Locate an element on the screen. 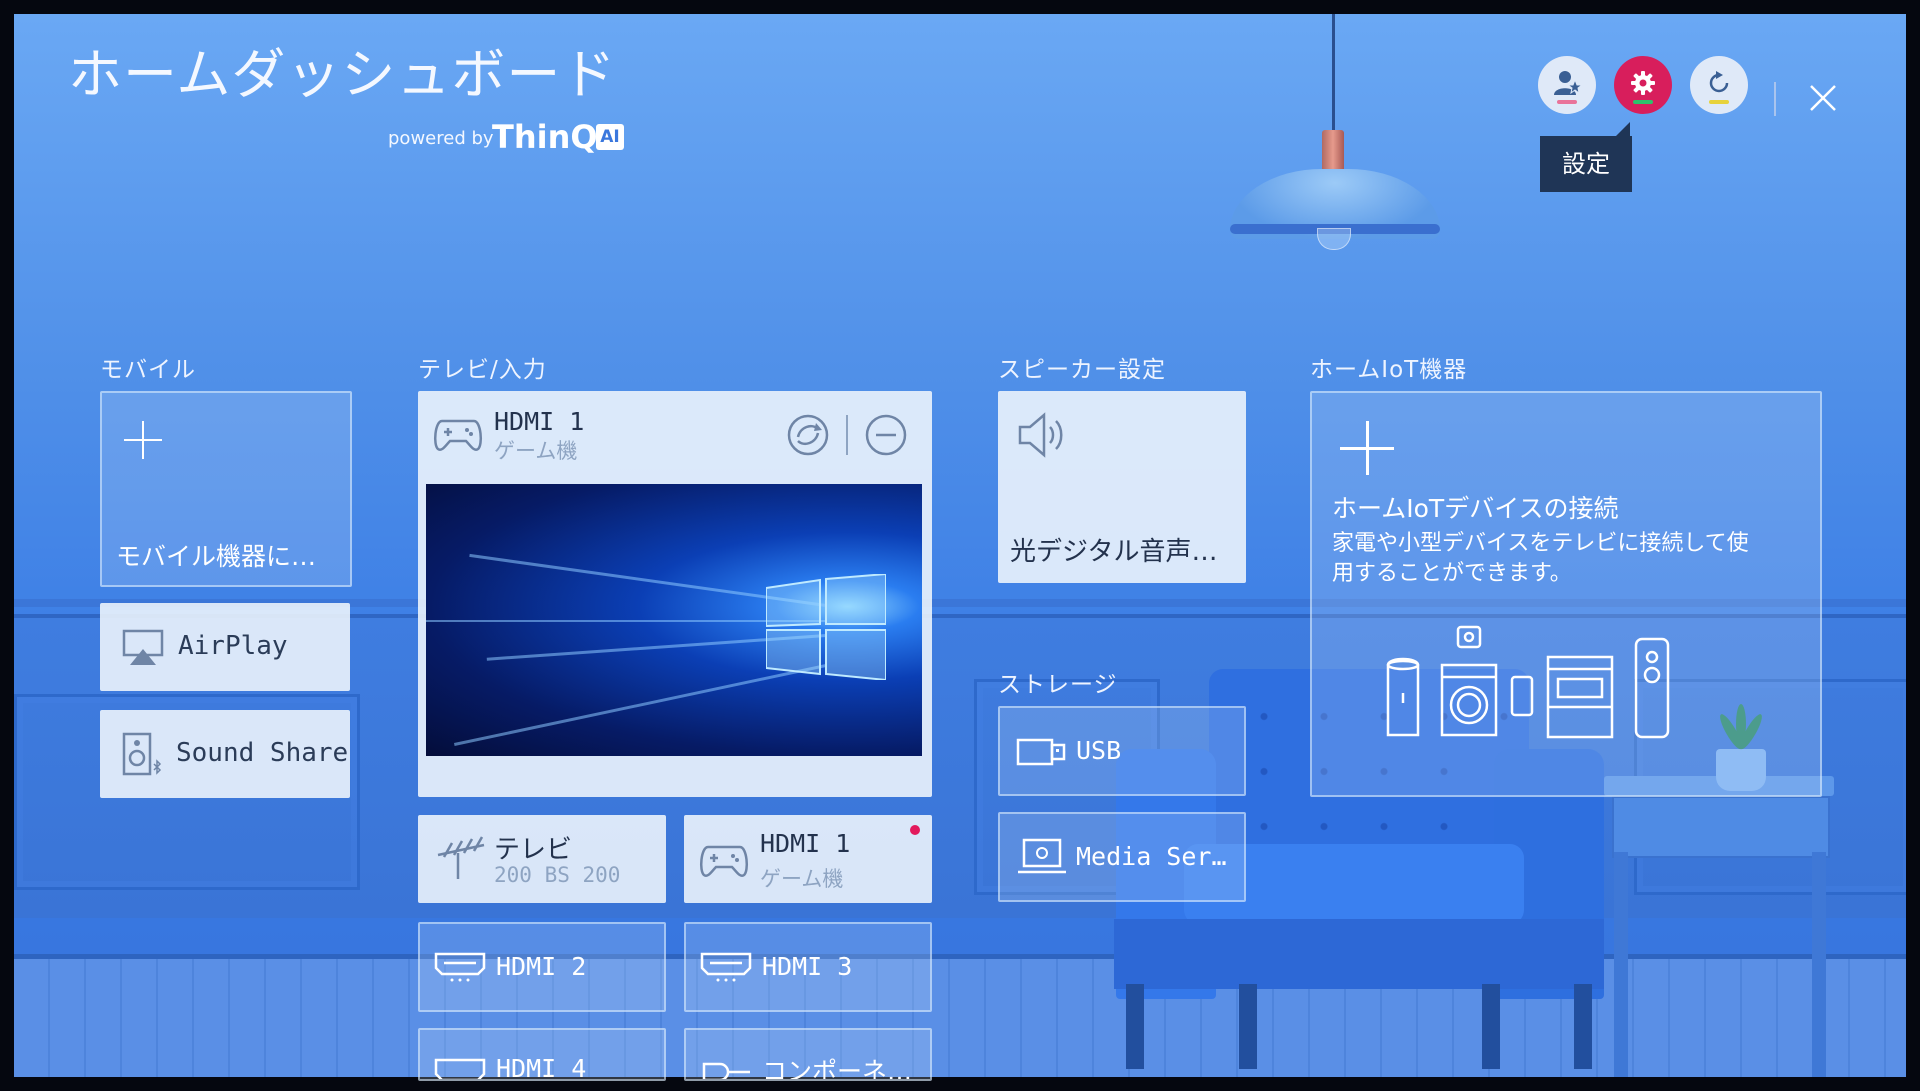 The width and height of the screenshot is (1920, 1091). section-speaker: スピーカー設定 is located at coordinates (1082, 370).